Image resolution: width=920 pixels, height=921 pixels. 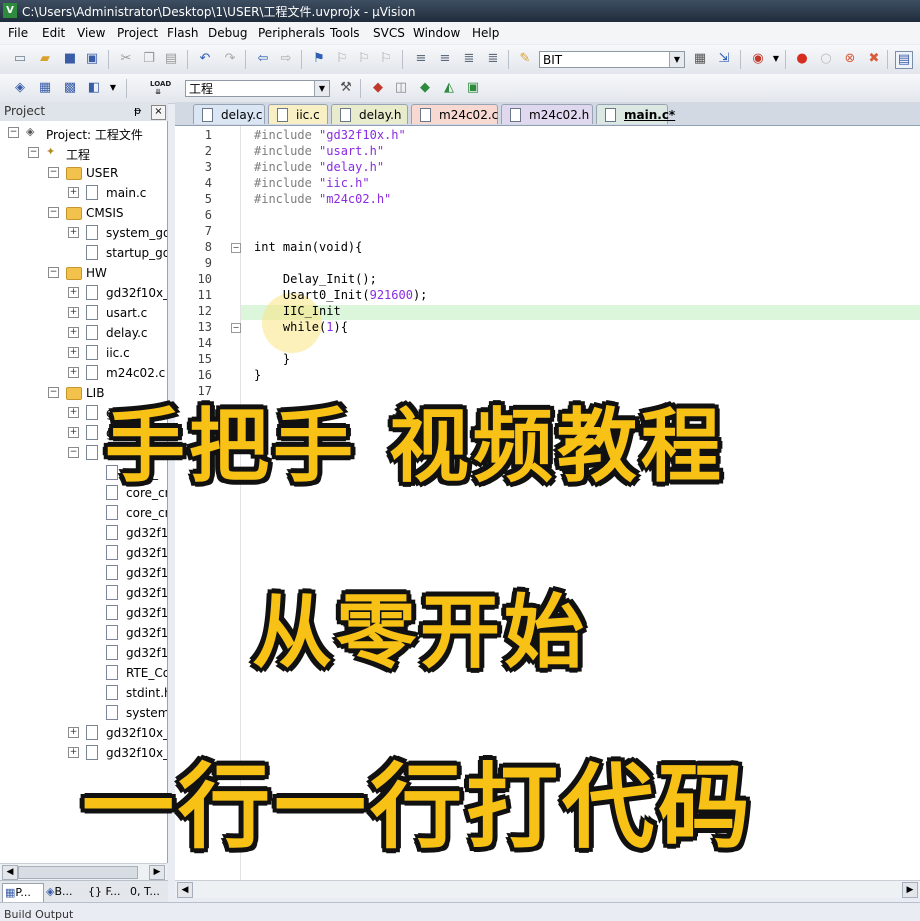 I want to click on menu-tools: Tools, so click(x=345, y=33).